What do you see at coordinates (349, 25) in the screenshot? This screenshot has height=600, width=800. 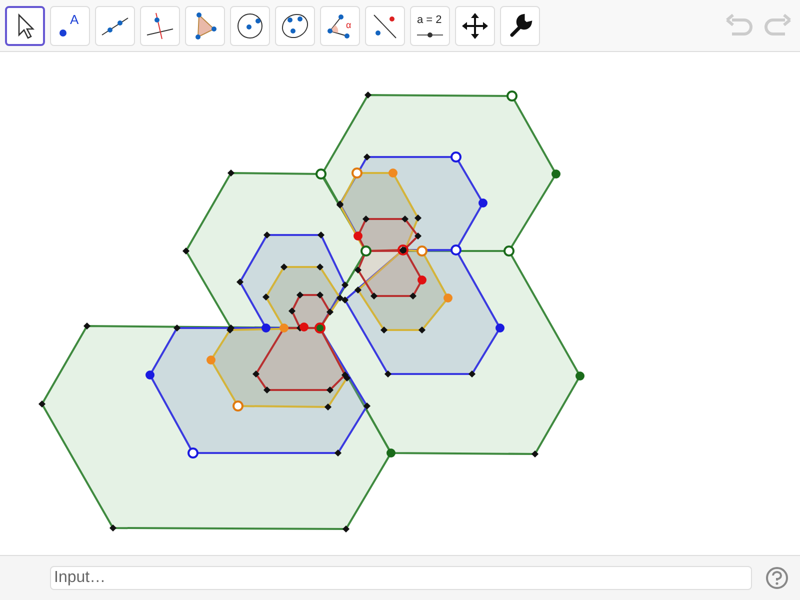 I see `angle-label: α` at bounding box center [349, 25].